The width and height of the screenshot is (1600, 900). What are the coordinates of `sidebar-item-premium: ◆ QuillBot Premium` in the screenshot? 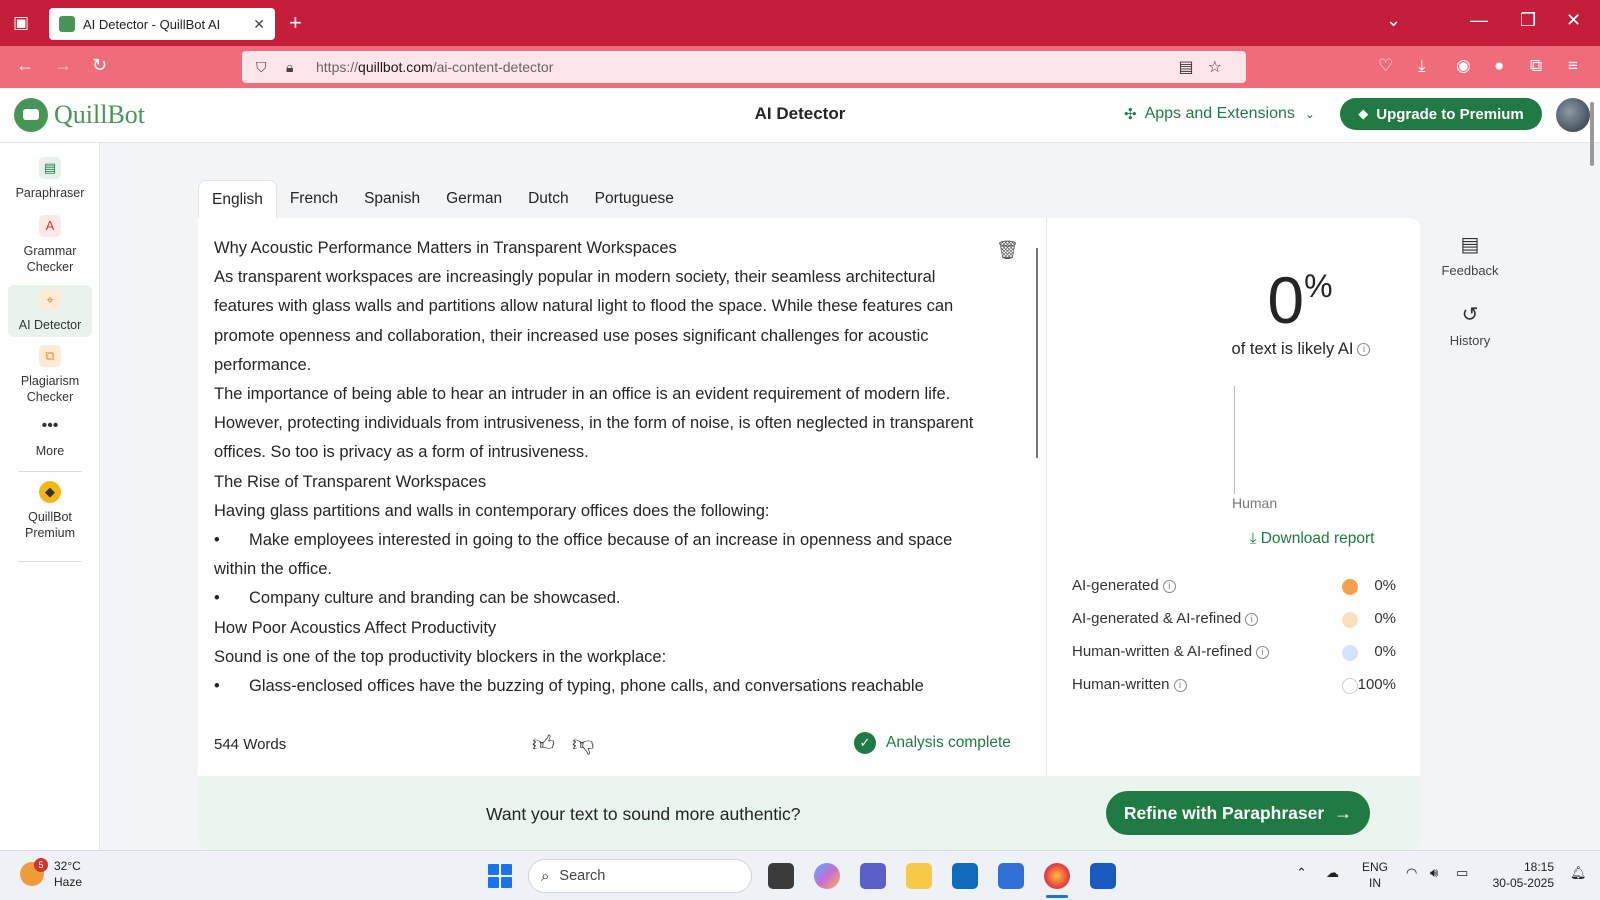 It's located at (50, 511).